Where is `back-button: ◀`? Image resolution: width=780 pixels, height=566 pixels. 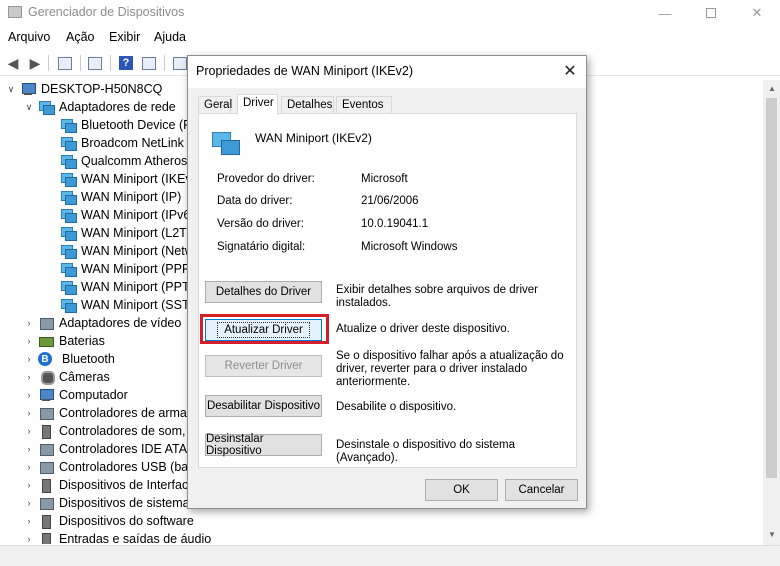
back-button: ◀ is located at coordinates (13, 63).